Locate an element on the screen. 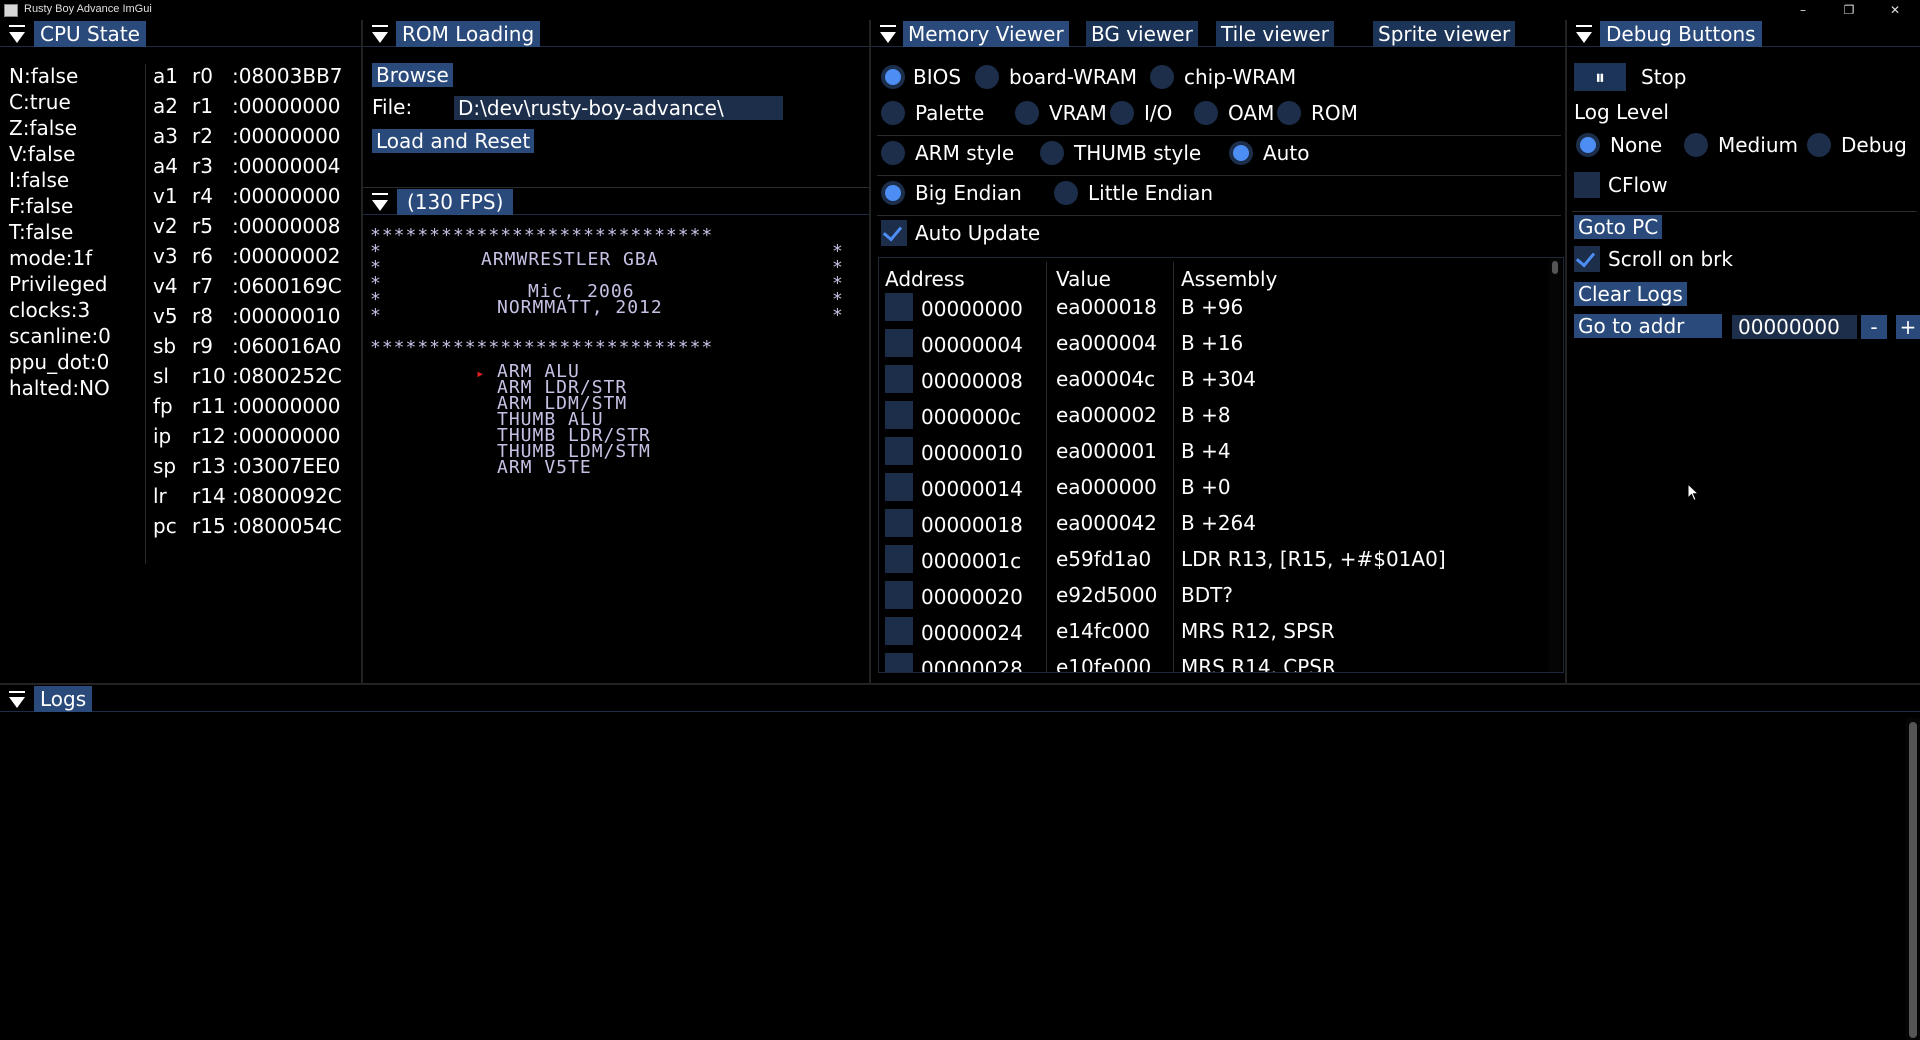 The height and width of the screenshot is (1040, 1920). rom-loading-title: ROM Loading is located at coordinates (468, 34).